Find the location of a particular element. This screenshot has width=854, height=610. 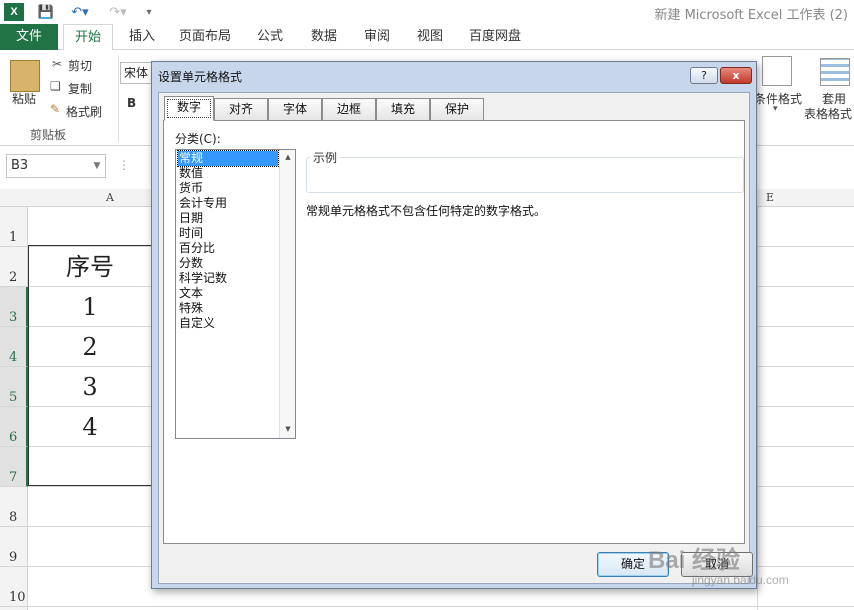

category-list: 常规 数值 货币 会计专用 日期 时间 百分比 分数 科学记数 文本 特殊 自定义 ▲ ▼ is located at coordinates (235, 294).